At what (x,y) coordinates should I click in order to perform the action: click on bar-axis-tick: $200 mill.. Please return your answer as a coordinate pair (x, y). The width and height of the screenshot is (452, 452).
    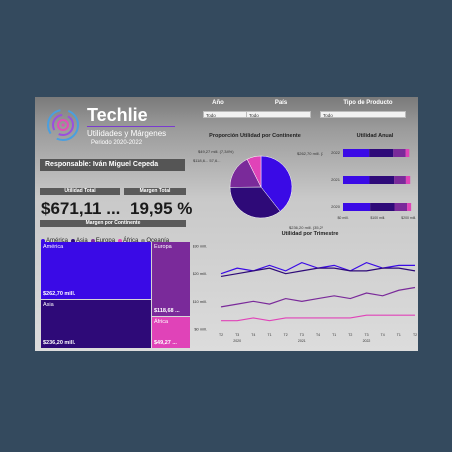
    Looking at the image, I should click on (408, 218).